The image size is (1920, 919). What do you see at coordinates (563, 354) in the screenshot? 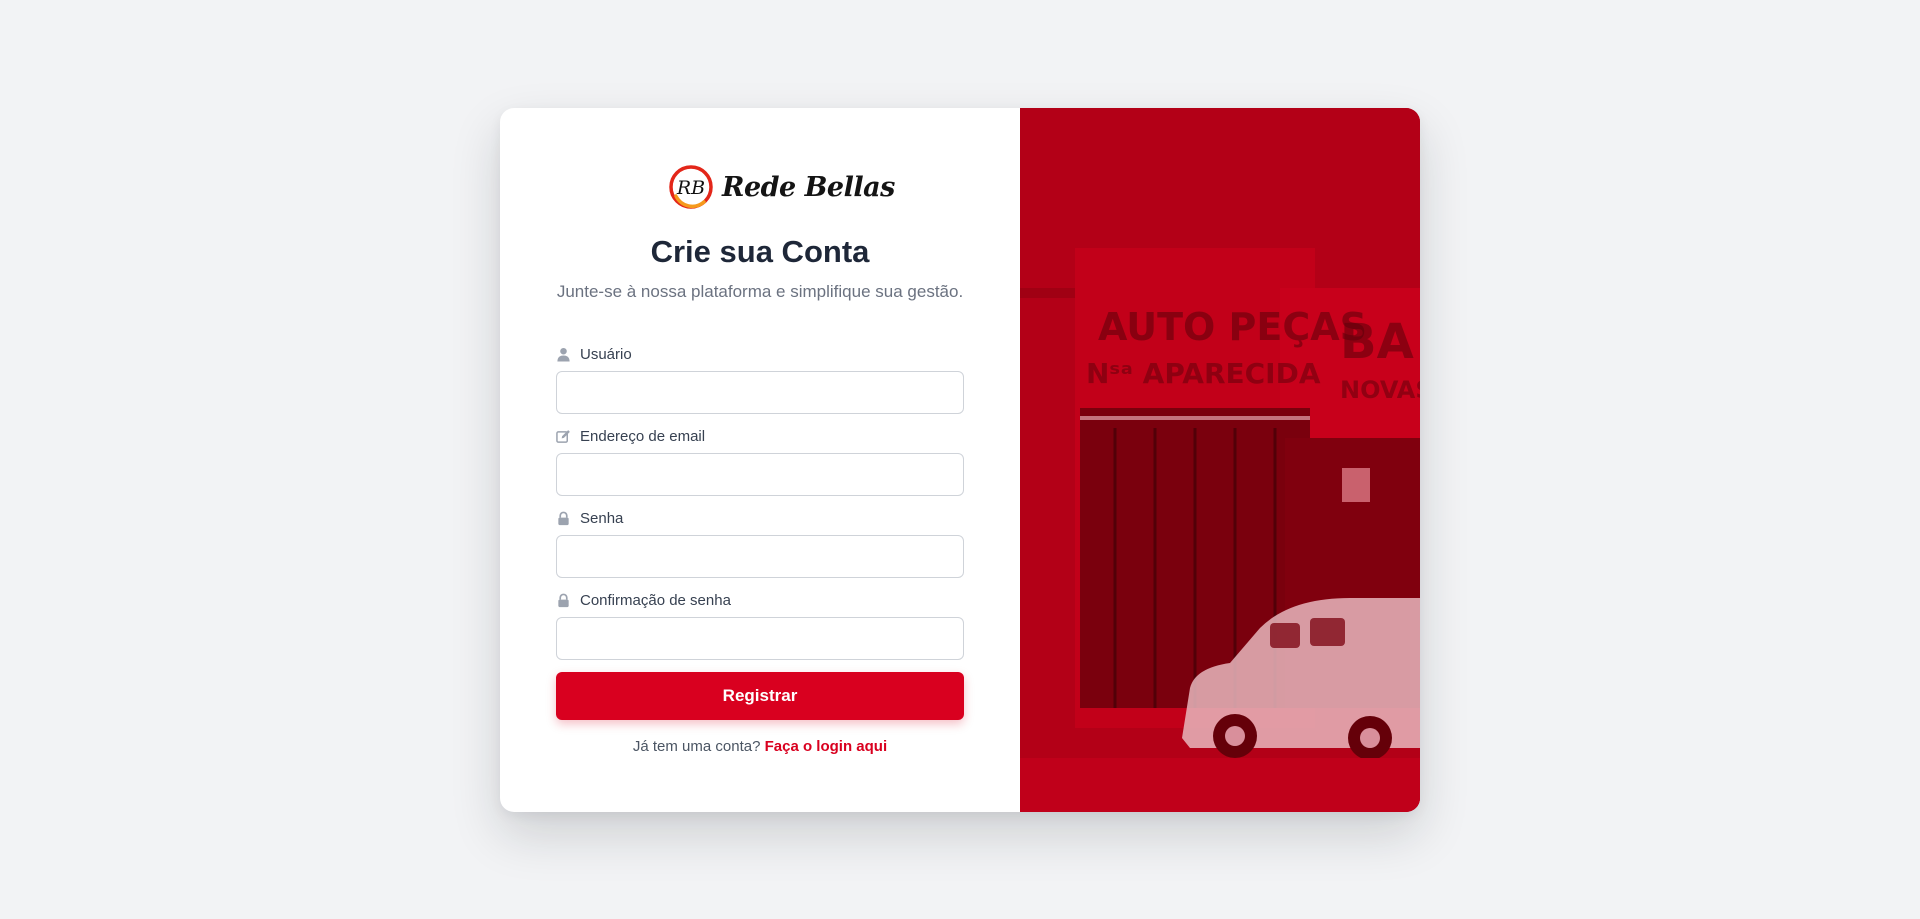
I see `user-icon` at bounding box center [563, 354].